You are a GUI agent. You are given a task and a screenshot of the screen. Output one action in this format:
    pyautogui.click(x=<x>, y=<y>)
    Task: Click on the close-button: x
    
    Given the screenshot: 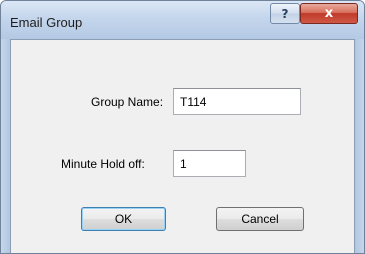 What is the action you would take?
    pyautogui.click(x=329, y=13)
    